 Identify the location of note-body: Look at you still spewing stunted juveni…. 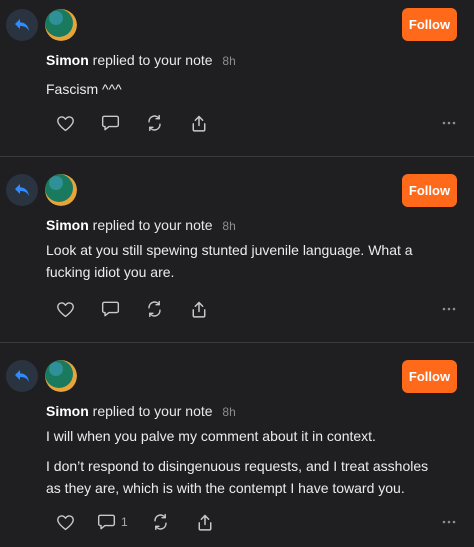
(246, 265).